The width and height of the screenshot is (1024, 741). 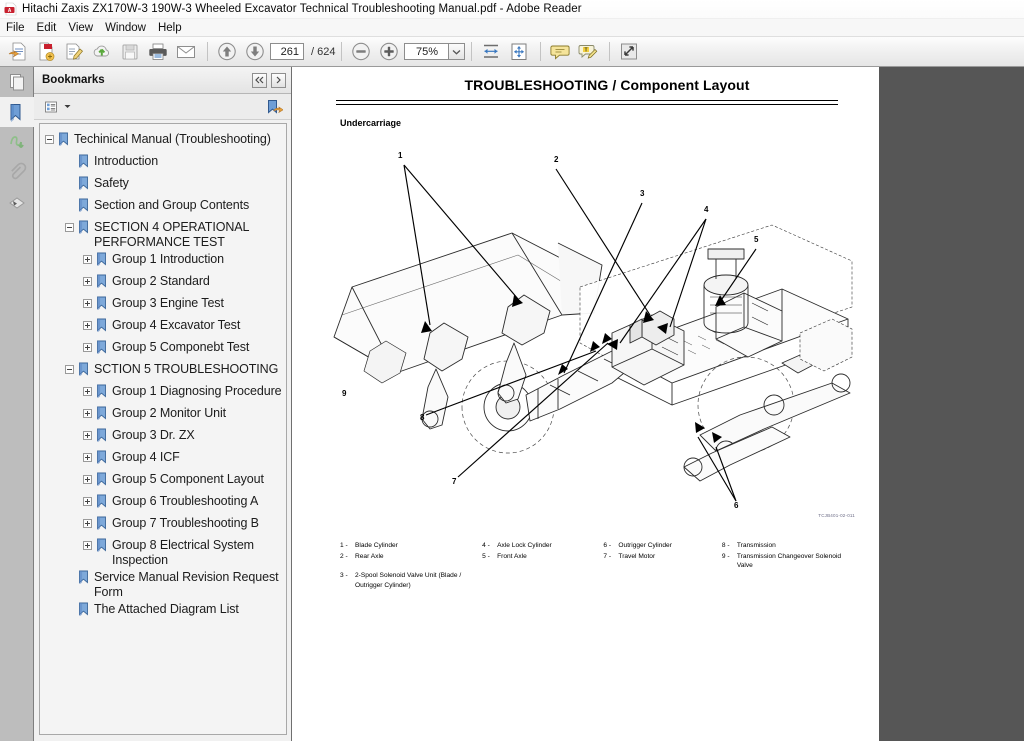 What do you see at coordinates (645, 545) in the screenshot?
I see `legend-text: Outrigger Cylinder` at bounding box center [645, 545].